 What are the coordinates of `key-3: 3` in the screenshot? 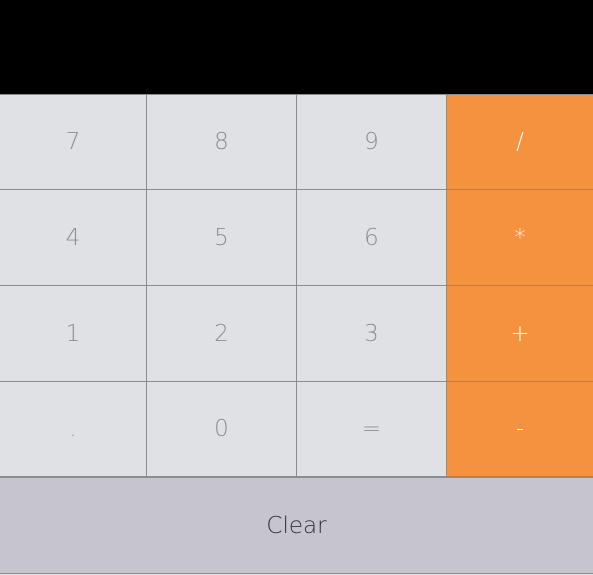 It's located at (372, 334).